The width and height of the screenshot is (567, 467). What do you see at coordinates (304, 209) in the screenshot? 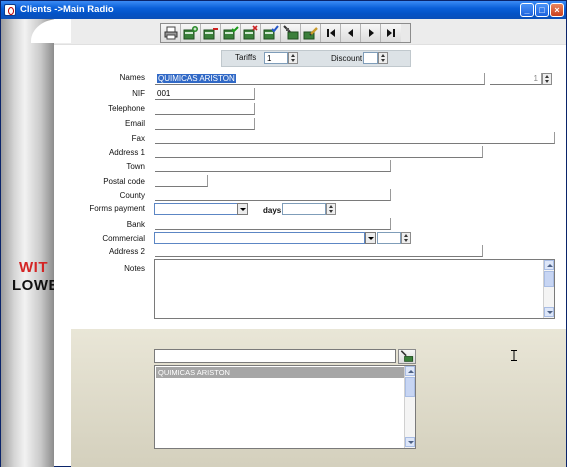
I see `days-input` at bounding box center [304, 209].